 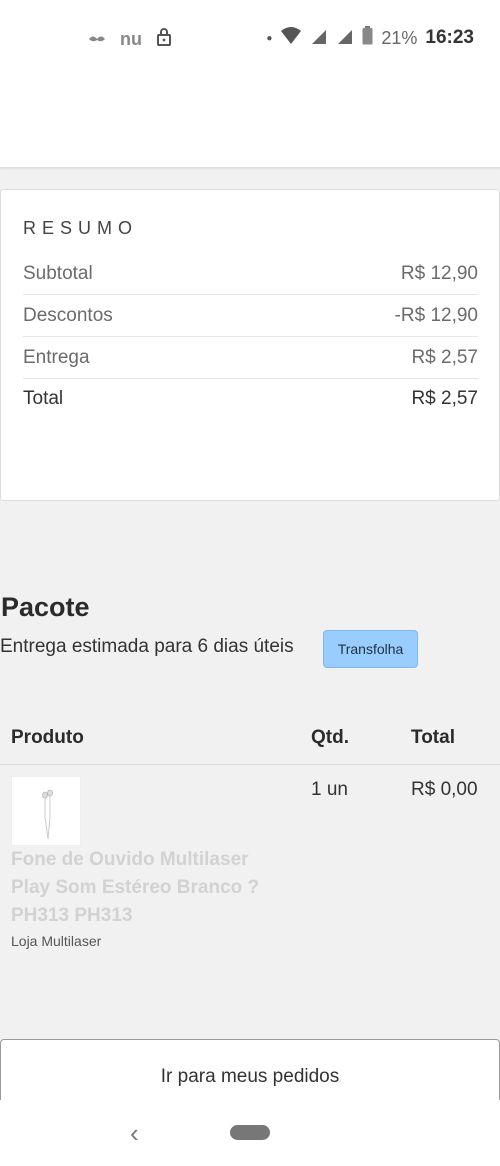 I want to click on product-thumbnail, so click(x=46, y=811).